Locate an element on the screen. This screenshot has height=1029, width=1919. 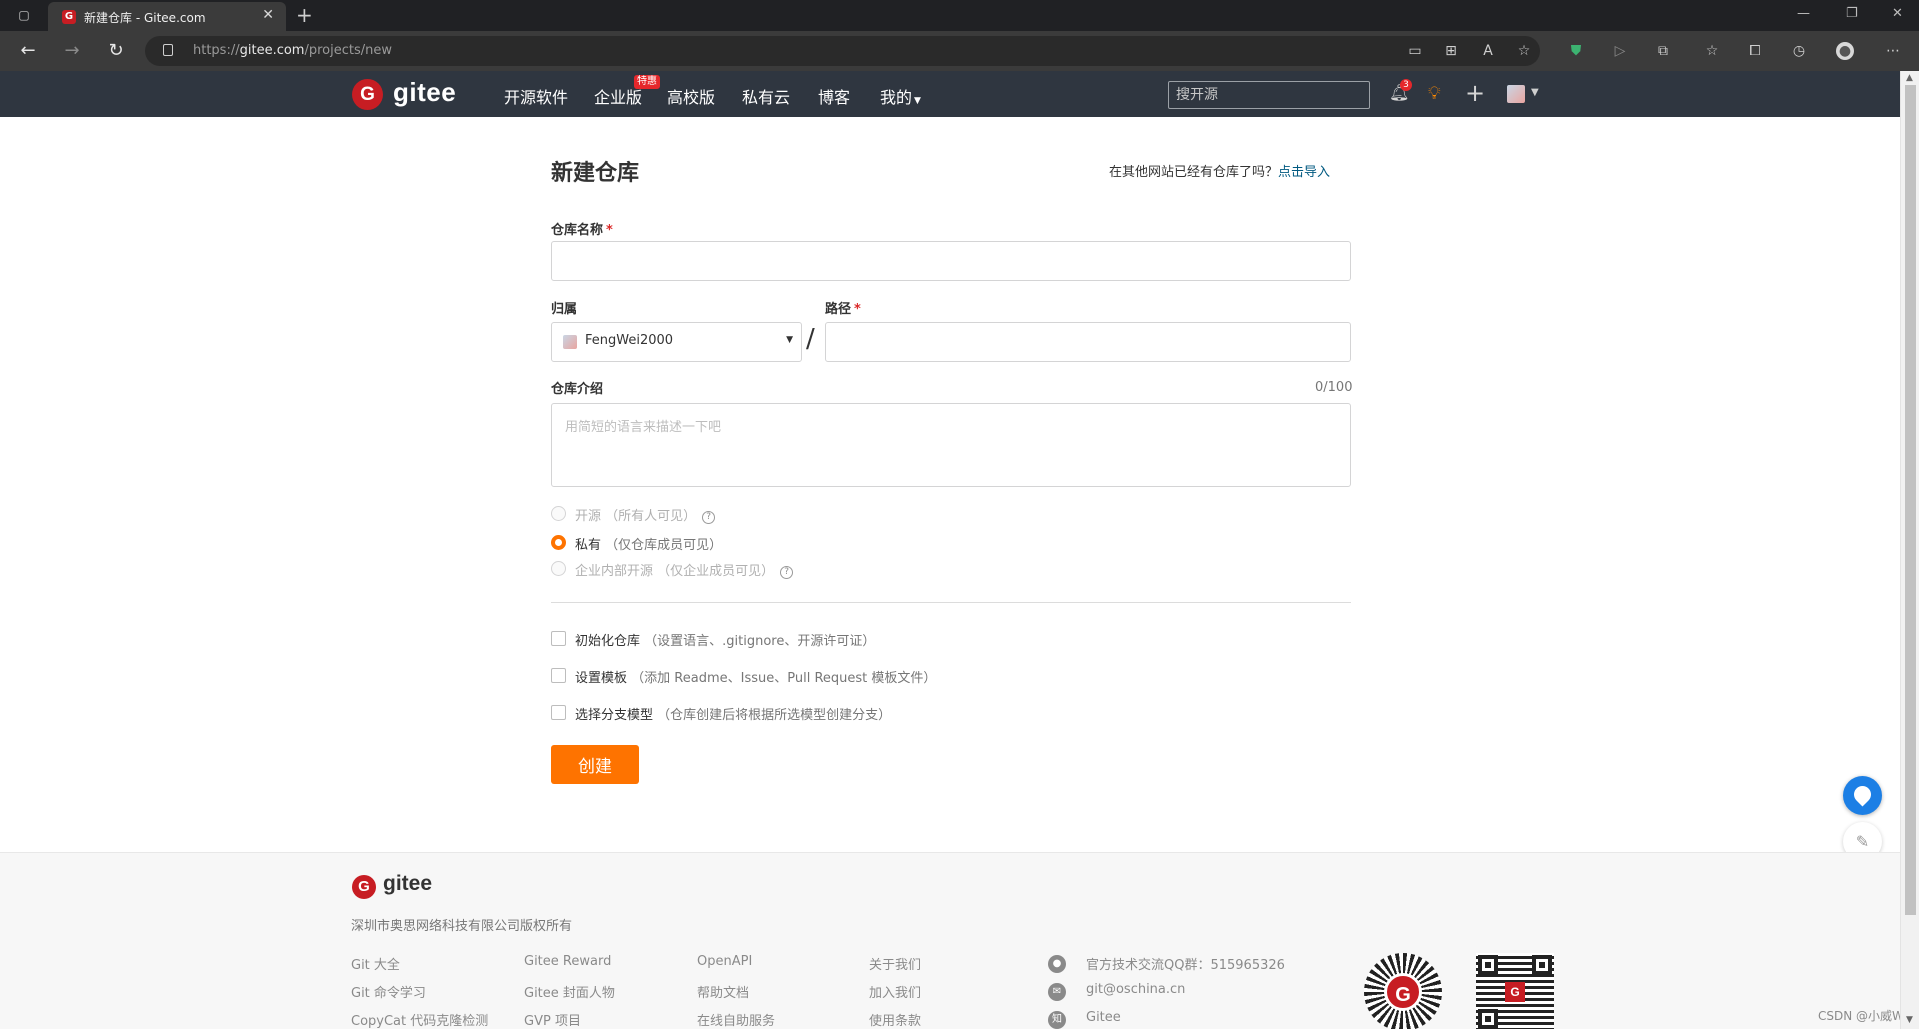
chevron-down-icon: ▼ is located at coordinates (789, 340).